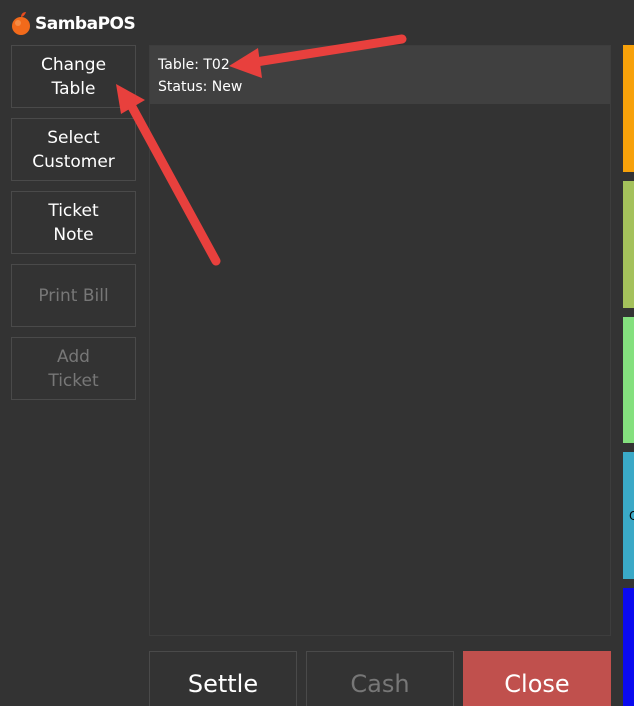  Describe the element at coordinates (631, 516) in the screenshot. I see `category-tile-label: Q` at that location.